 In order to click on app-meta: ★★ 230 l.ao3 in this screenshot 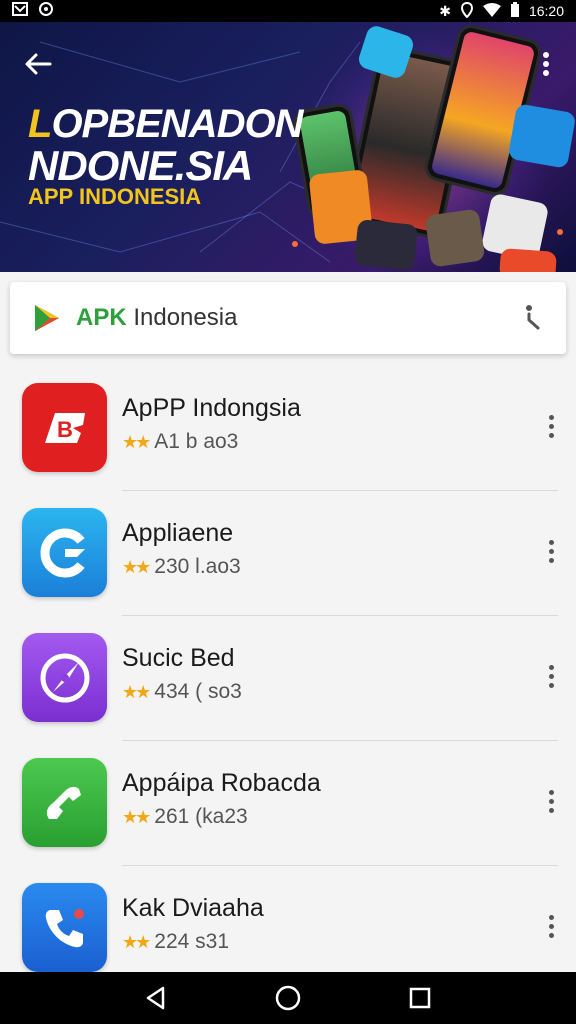, I will do `click(181, 566)`.